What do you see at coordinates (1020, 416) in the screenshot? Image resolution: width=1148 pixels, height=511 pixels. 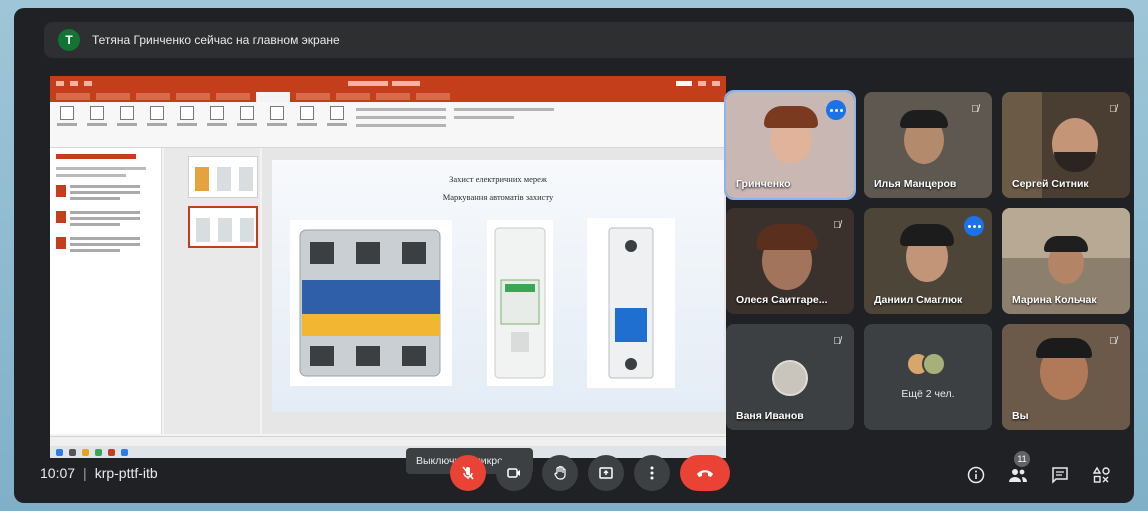 I see `participant-name: Вы` at bounding box center [1020, 416].